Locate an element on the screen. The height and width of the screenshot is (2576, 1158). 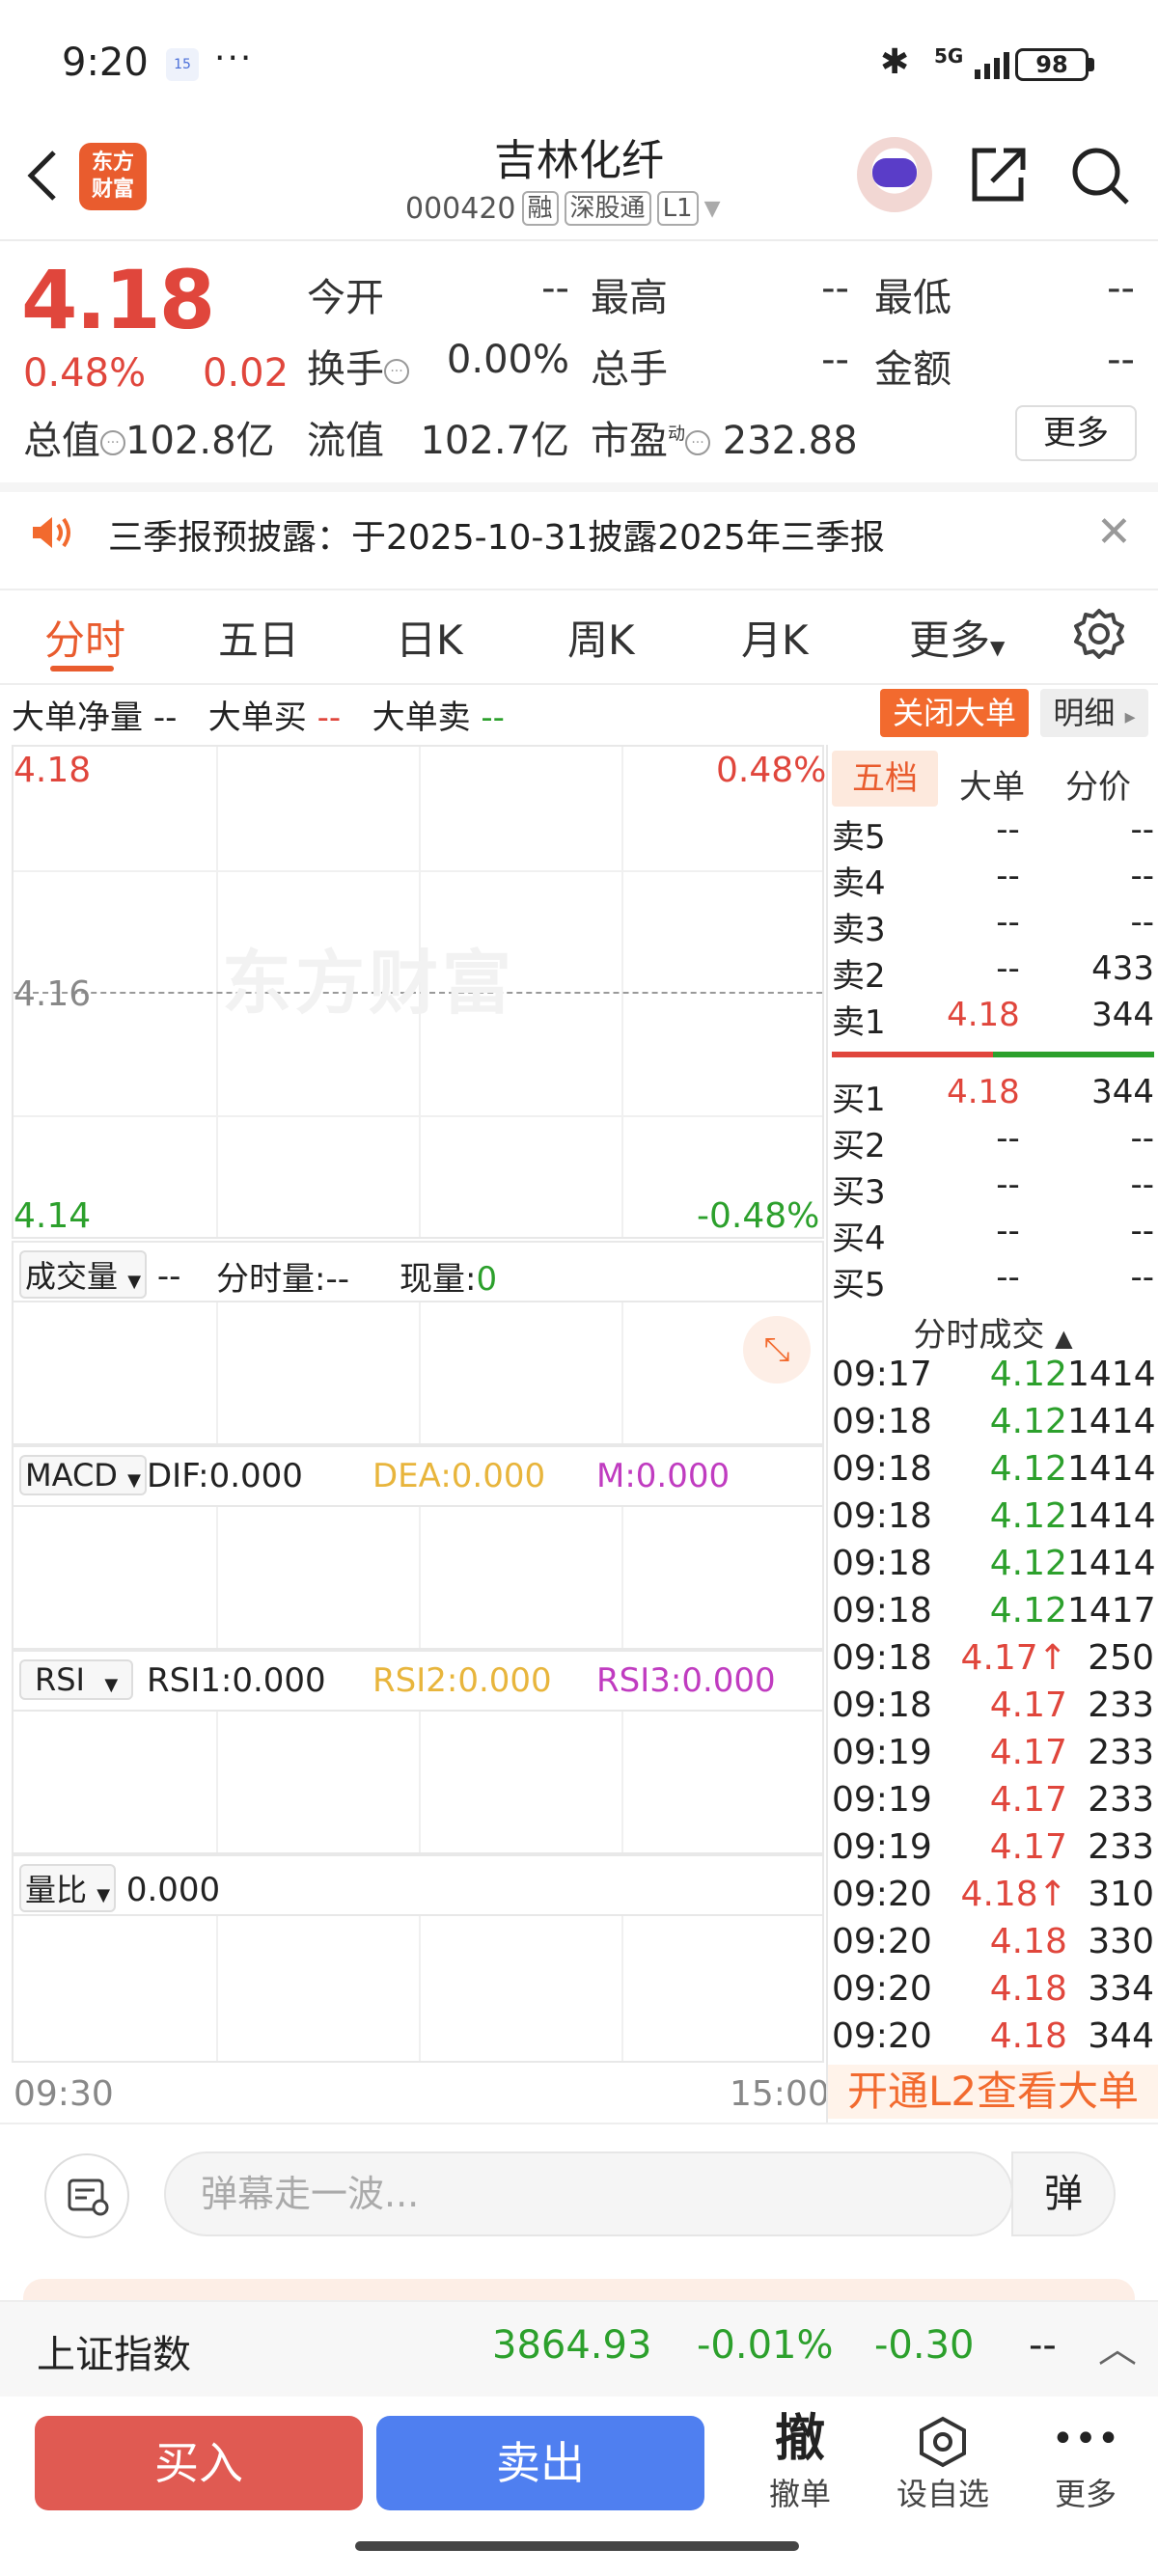
bid-vol: 344 is located at coordinates (1122, 1092).